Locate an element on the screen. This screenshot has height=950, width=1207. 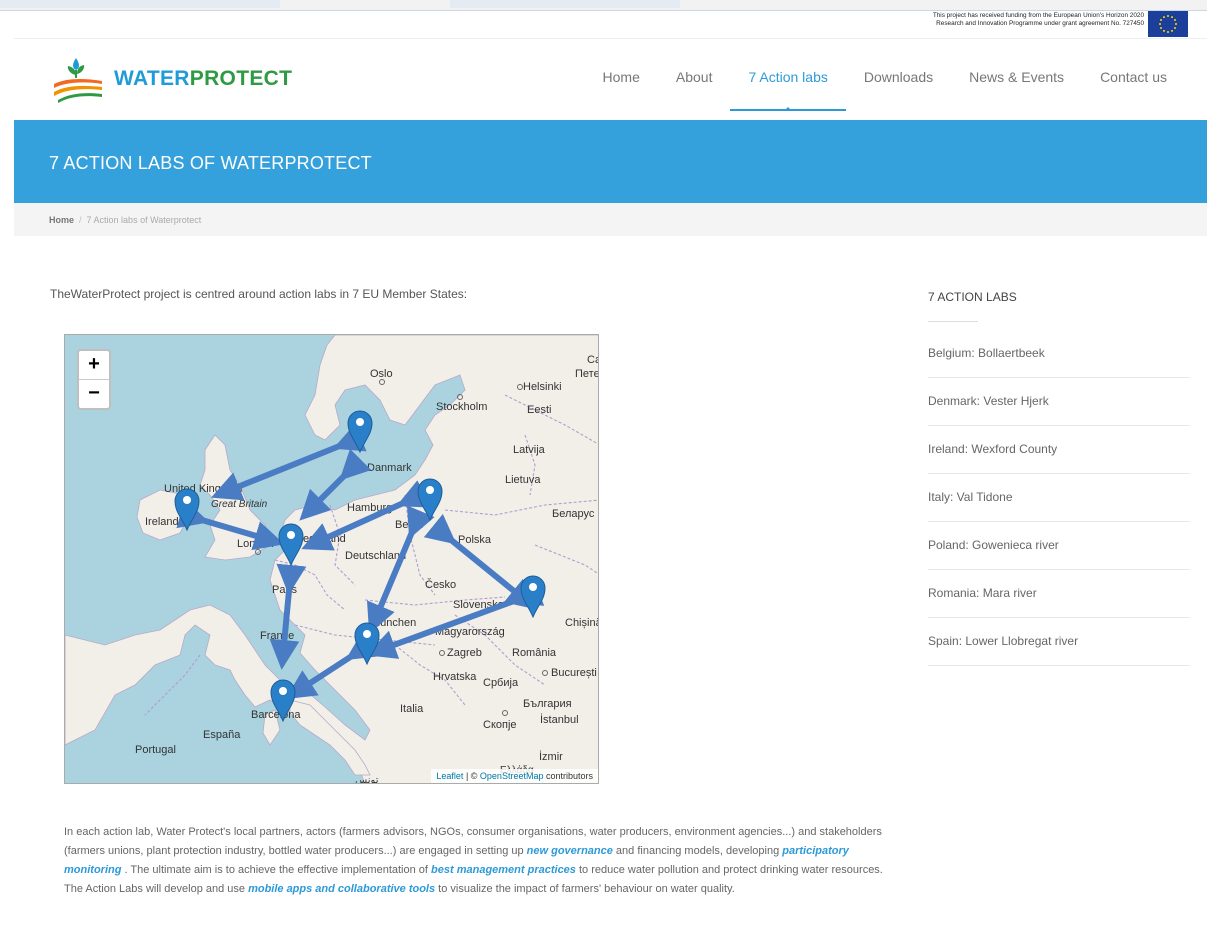
map-label-eesti: Eesti is located at coordinates (539, 410).